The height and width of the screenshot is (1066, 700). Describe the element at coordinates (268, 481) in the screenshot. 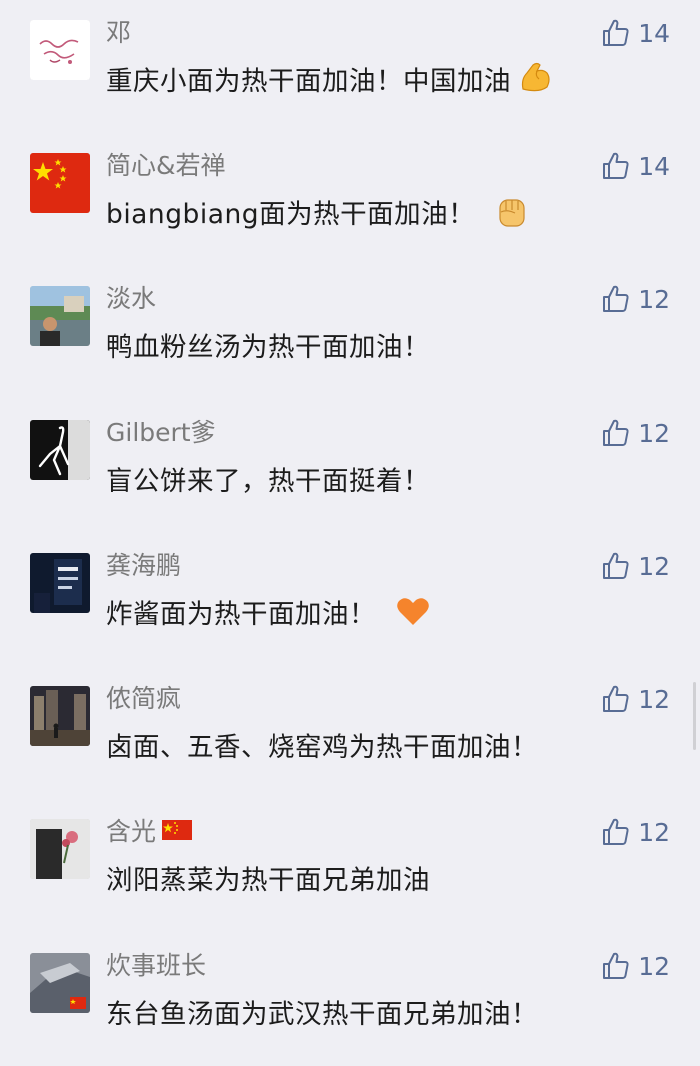

I see `comment-text: 盲公饼来了，热干面挺着！` at that location.